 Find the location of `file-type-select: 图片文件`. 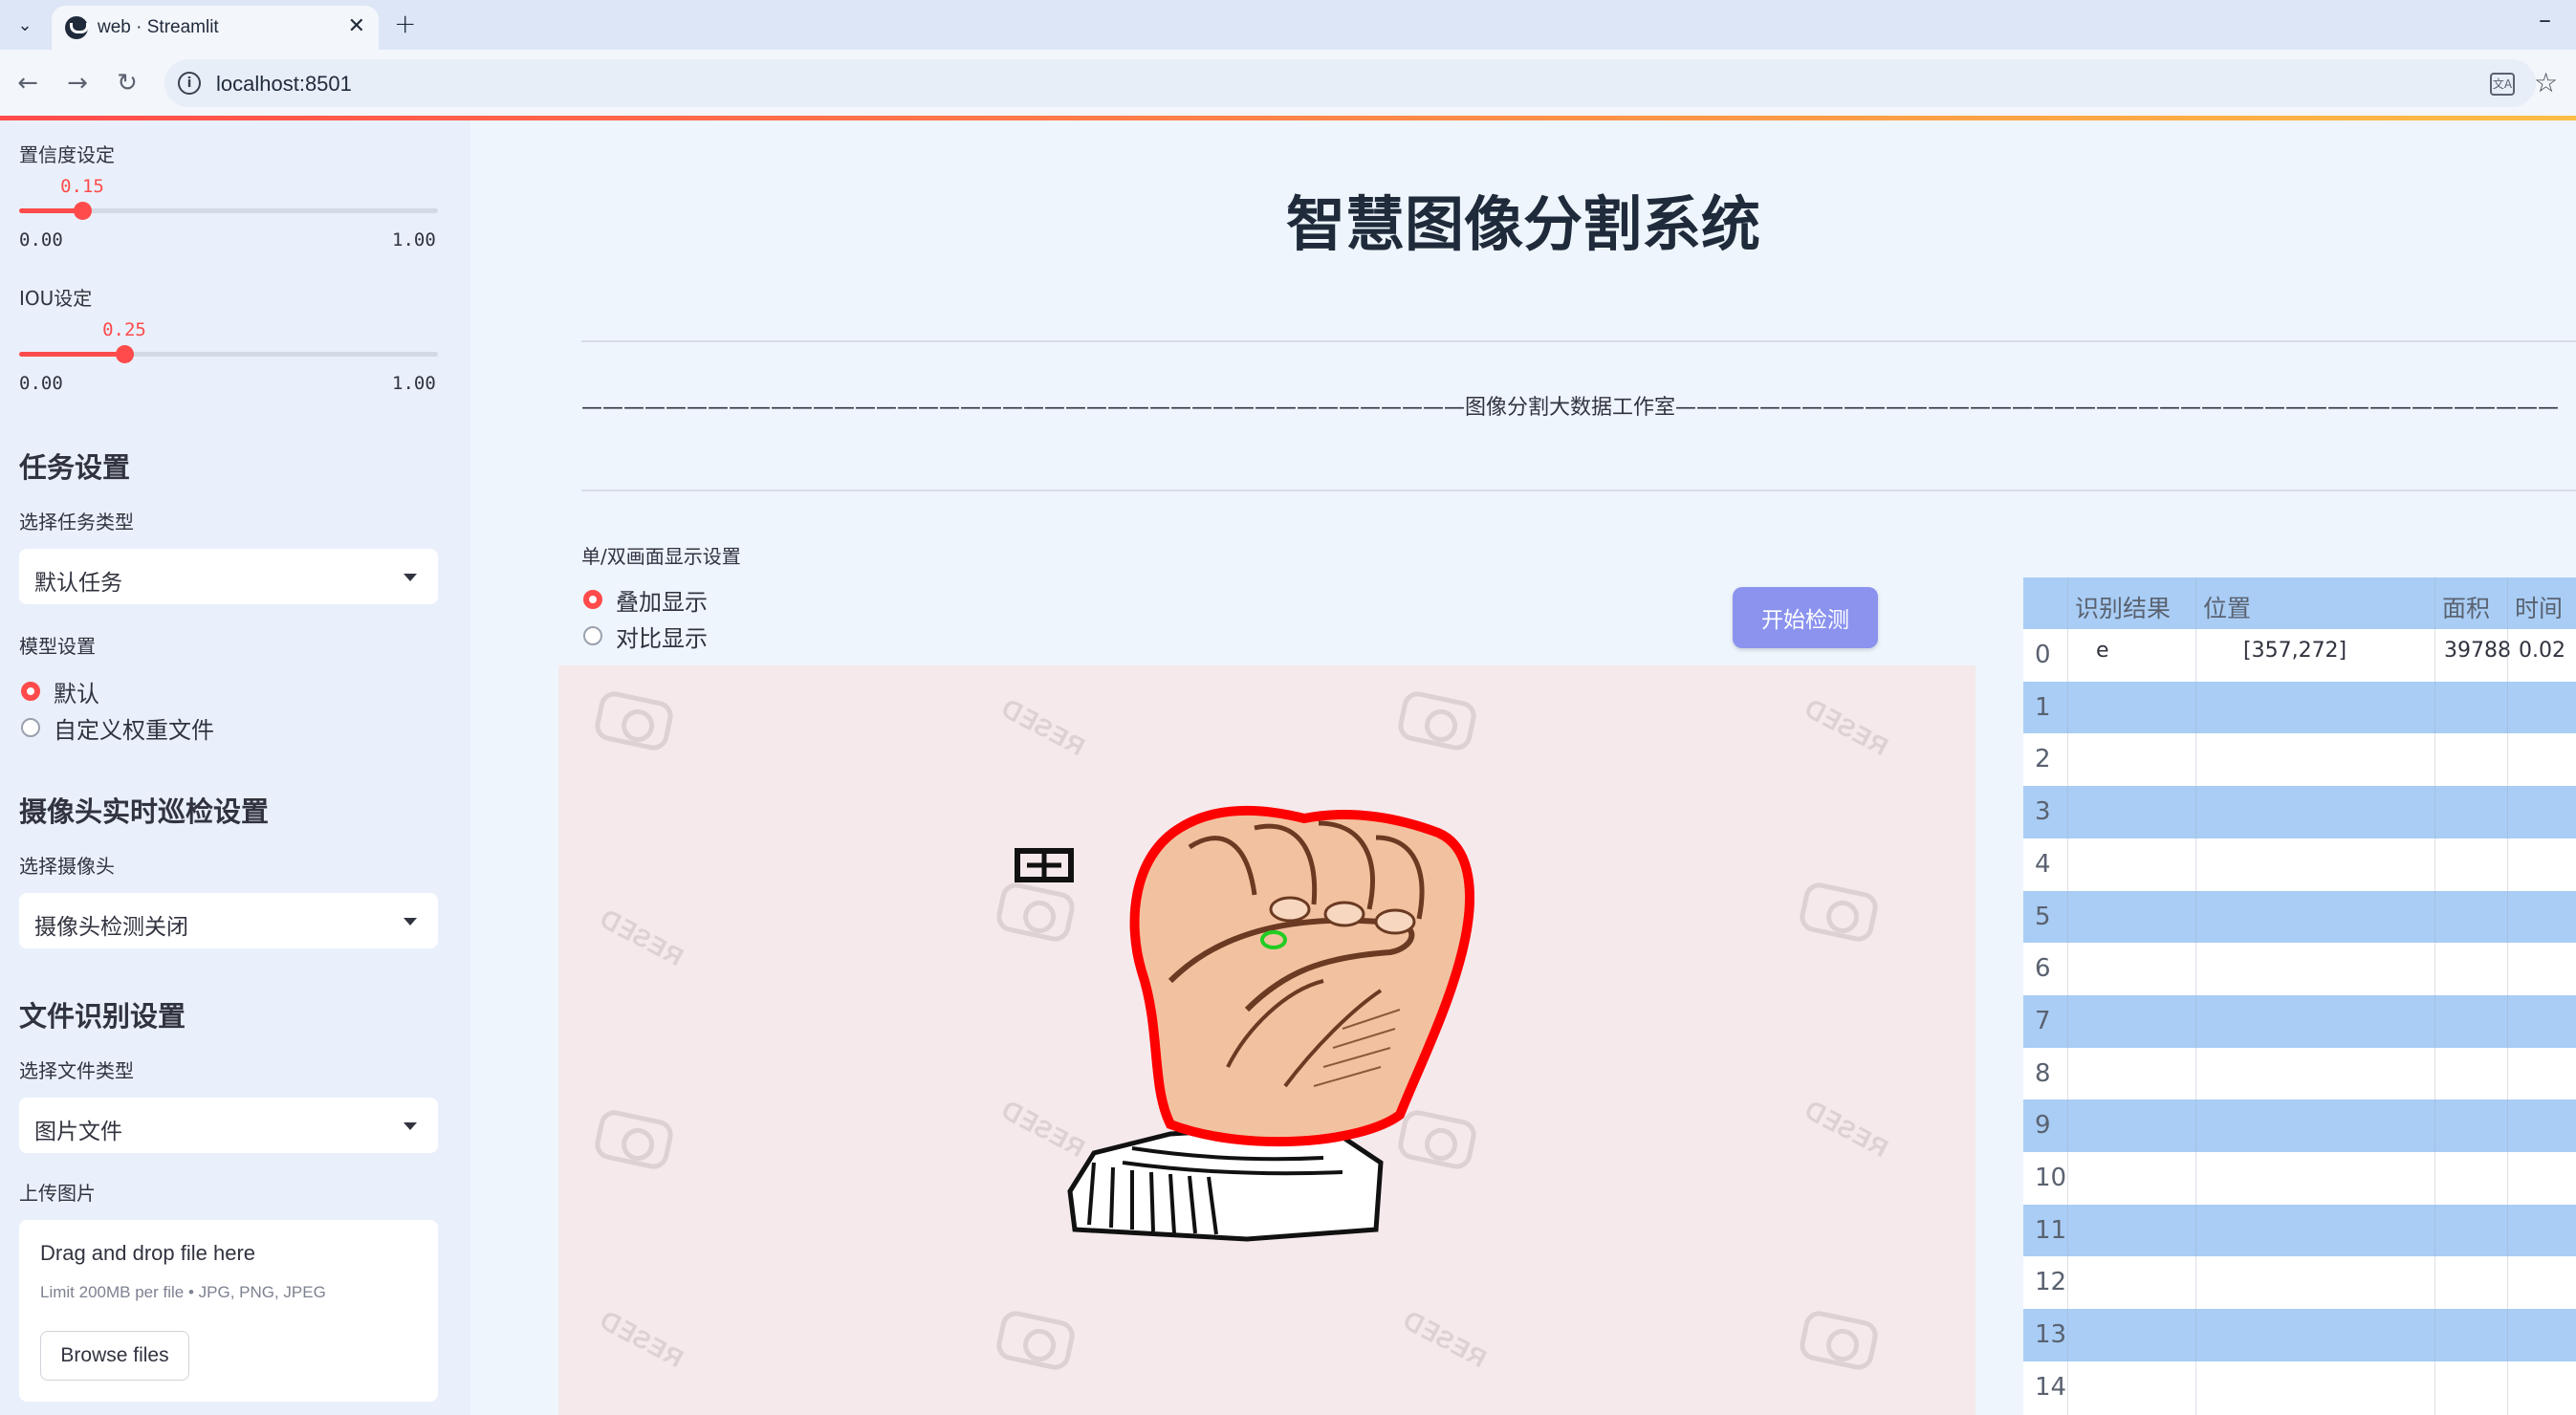

file-type-select: 图片文件 is located at coordinates (228, 1125).